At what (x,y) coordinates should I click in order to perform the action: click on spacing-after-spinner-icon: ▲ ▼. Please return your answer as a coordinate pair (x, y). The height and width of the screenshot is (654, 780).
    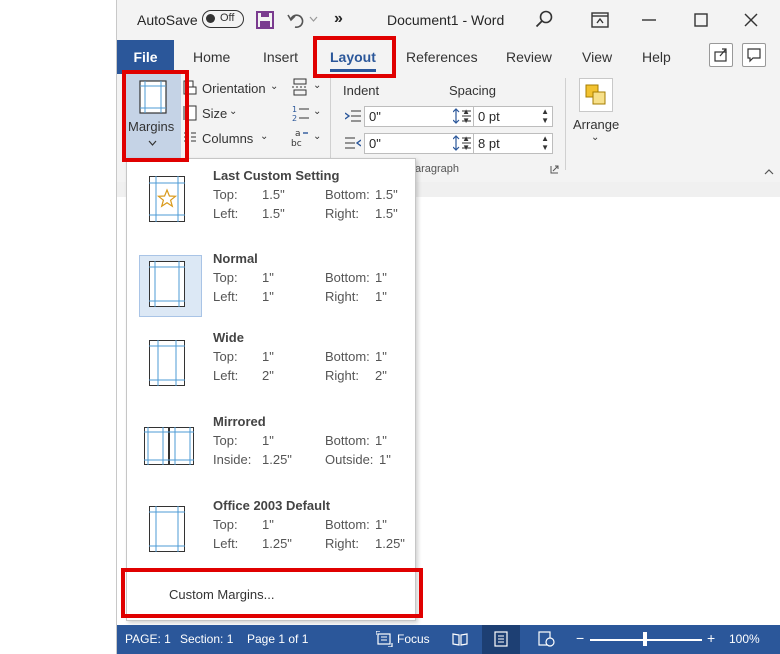
    Looking at the image, I should click on (545, 143).